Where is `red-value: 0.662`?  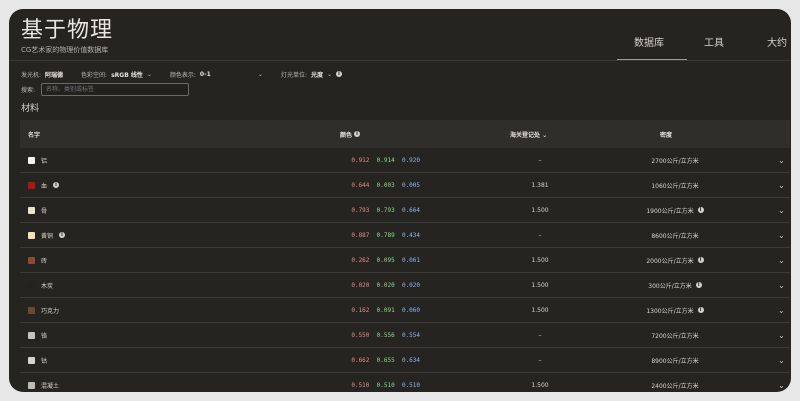 red-value: 0.662 is located at coordinates (360, 360).